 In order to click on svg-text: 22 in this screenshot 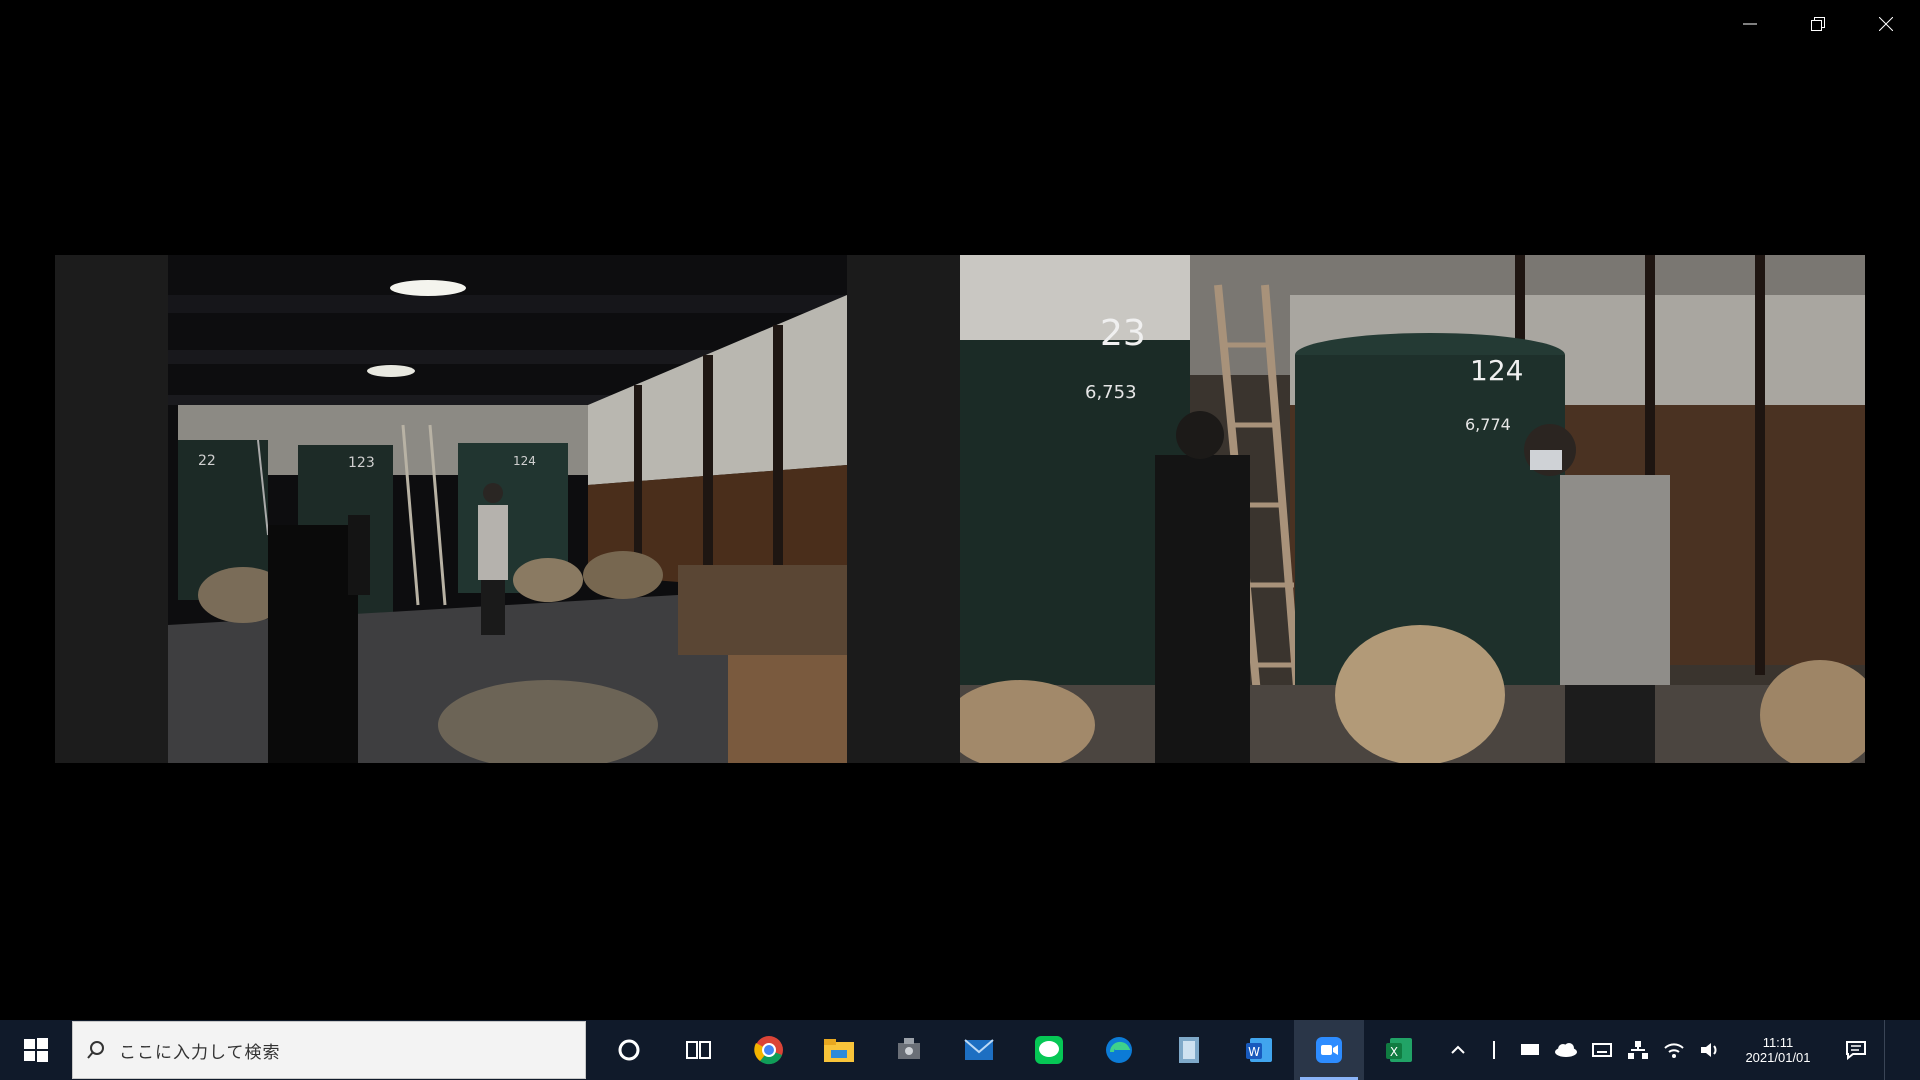, I will do `click(207, 461)`.